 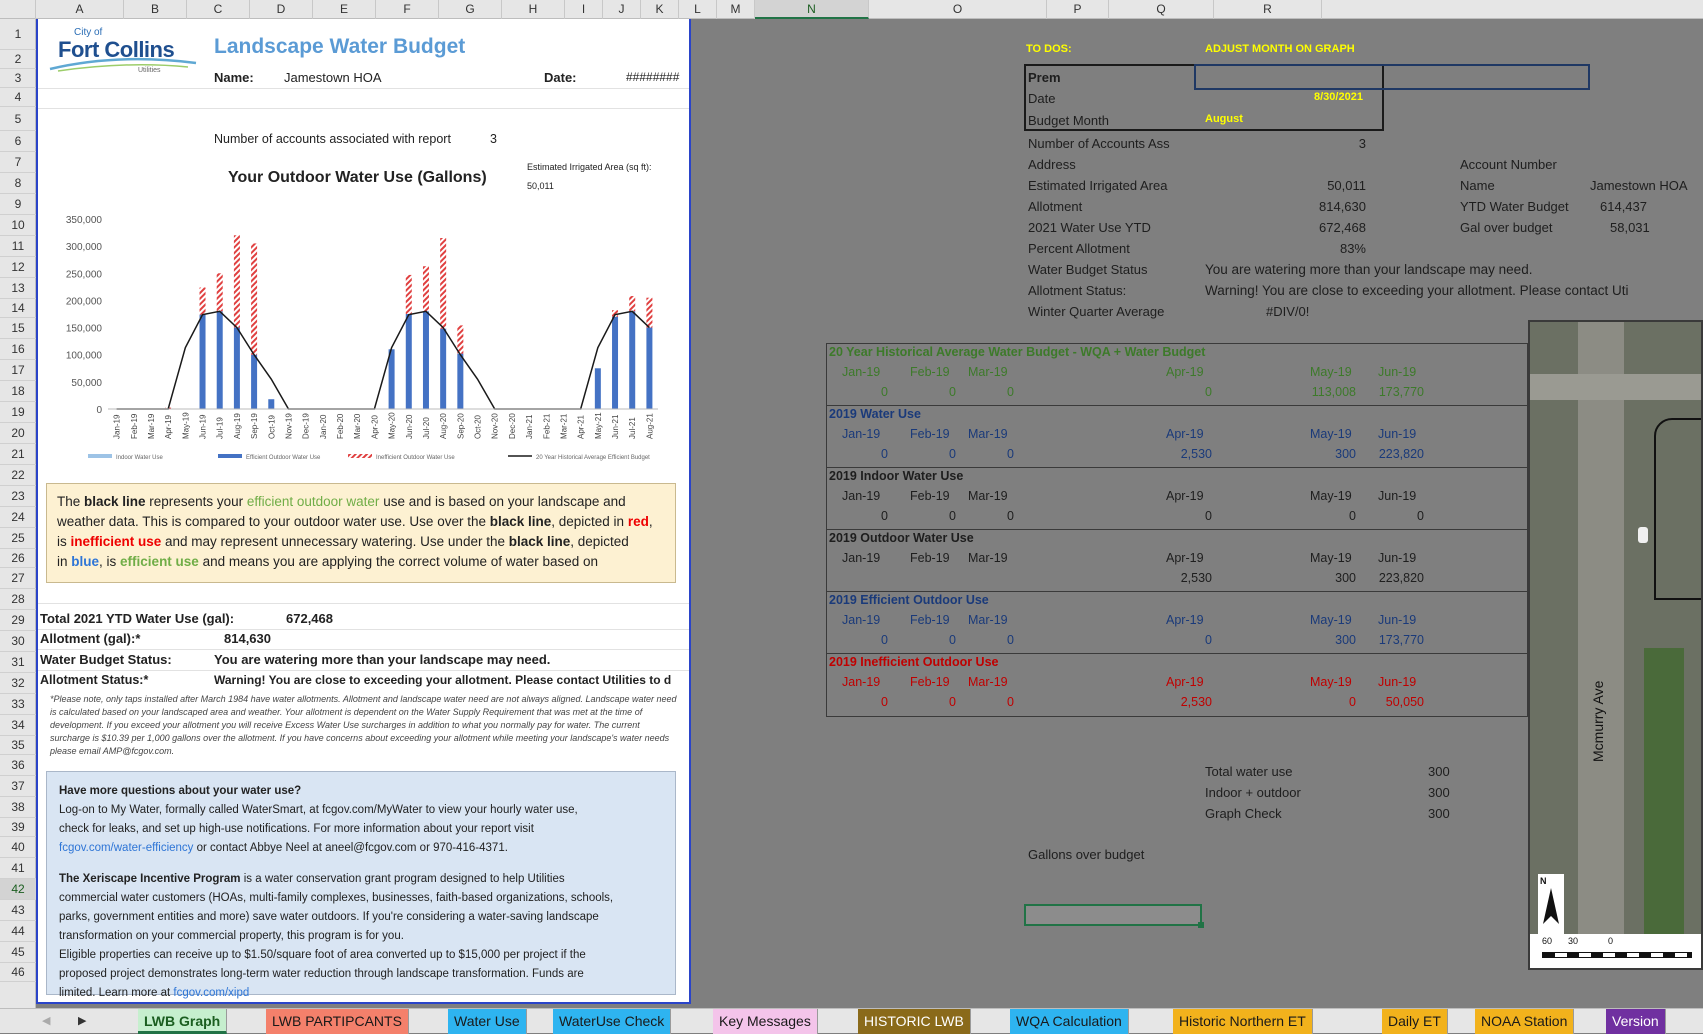 I want to click on column-header-a: A, so click(x=80, y=9).